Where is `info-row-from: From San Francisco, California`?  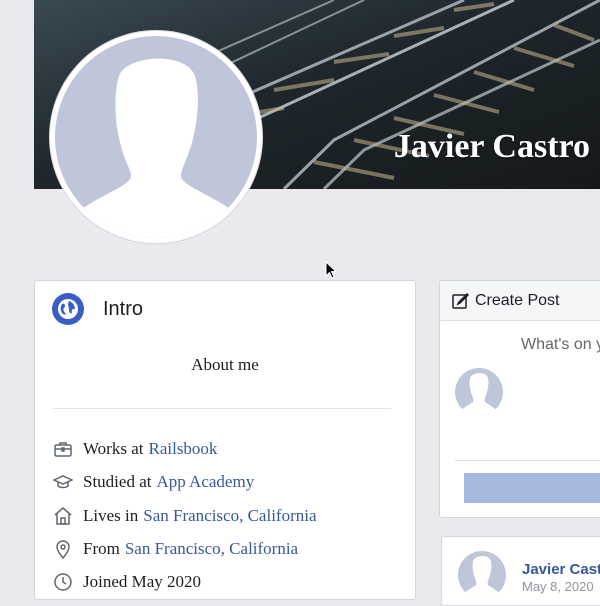
info-row-from: From San Francisco, California is located at coordinates (175, 549).